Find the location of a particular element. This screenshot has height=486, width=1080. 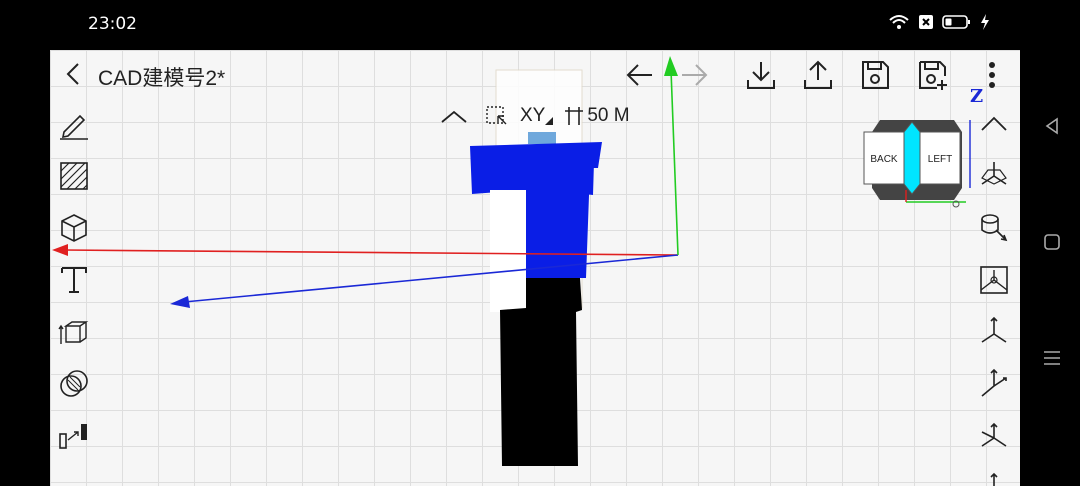

wifi-icon is located at coordinates (899, 22).